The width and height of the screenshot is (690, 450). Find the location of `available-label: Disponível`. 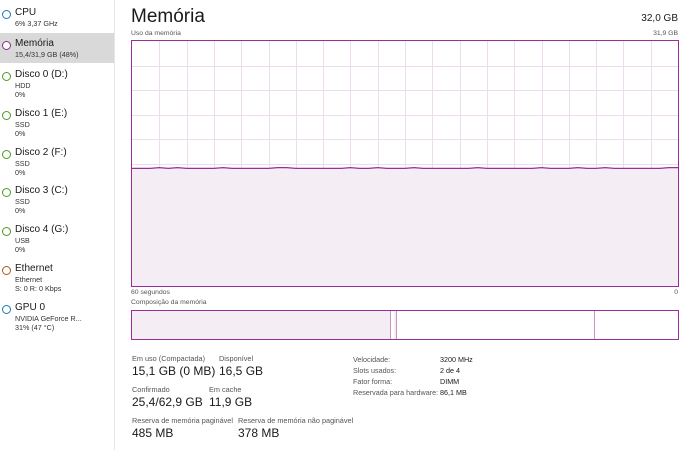

available-label: Disponível is located at coordinates (236, 358).